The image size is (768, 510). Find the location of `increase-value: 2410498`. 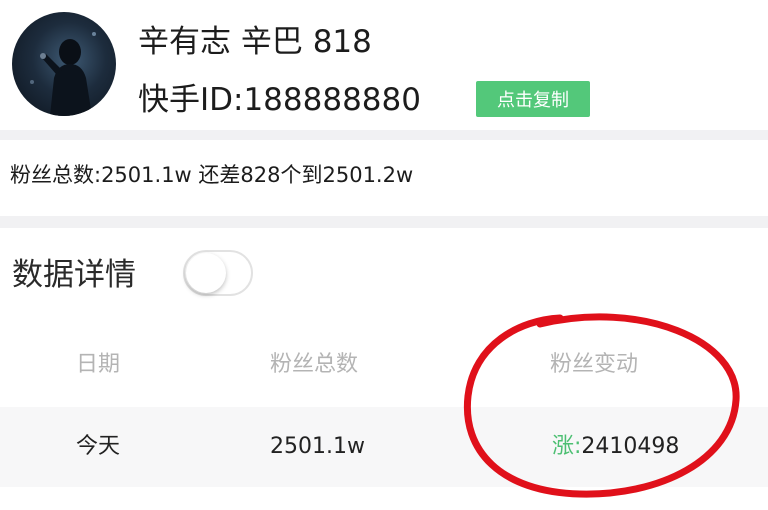

increase-value: 2410498 is located at coordinates (630, 446).